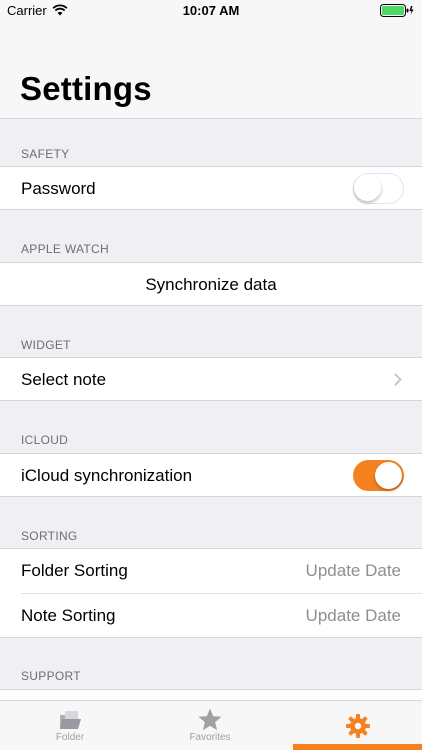  Describe the element at coordinates (398, 379) in the screenshot. I see `chevron-right-icon` at that location.